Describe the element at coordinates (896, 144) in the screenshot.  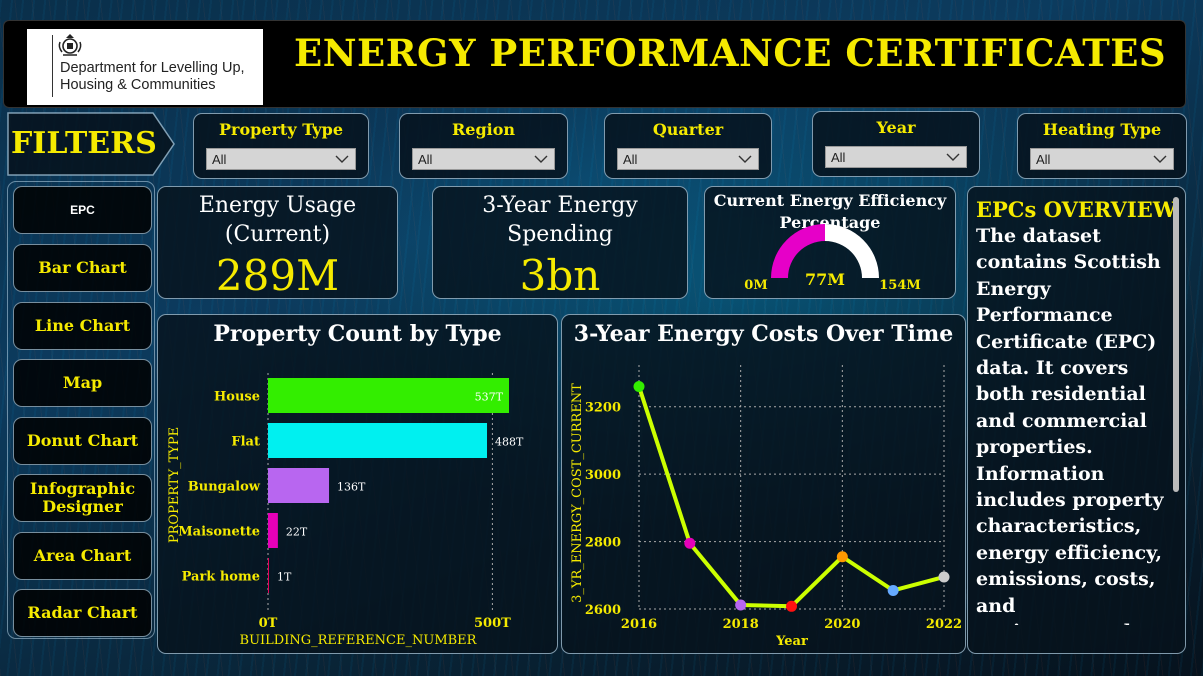
I see `filter-year: Year All` at that location.